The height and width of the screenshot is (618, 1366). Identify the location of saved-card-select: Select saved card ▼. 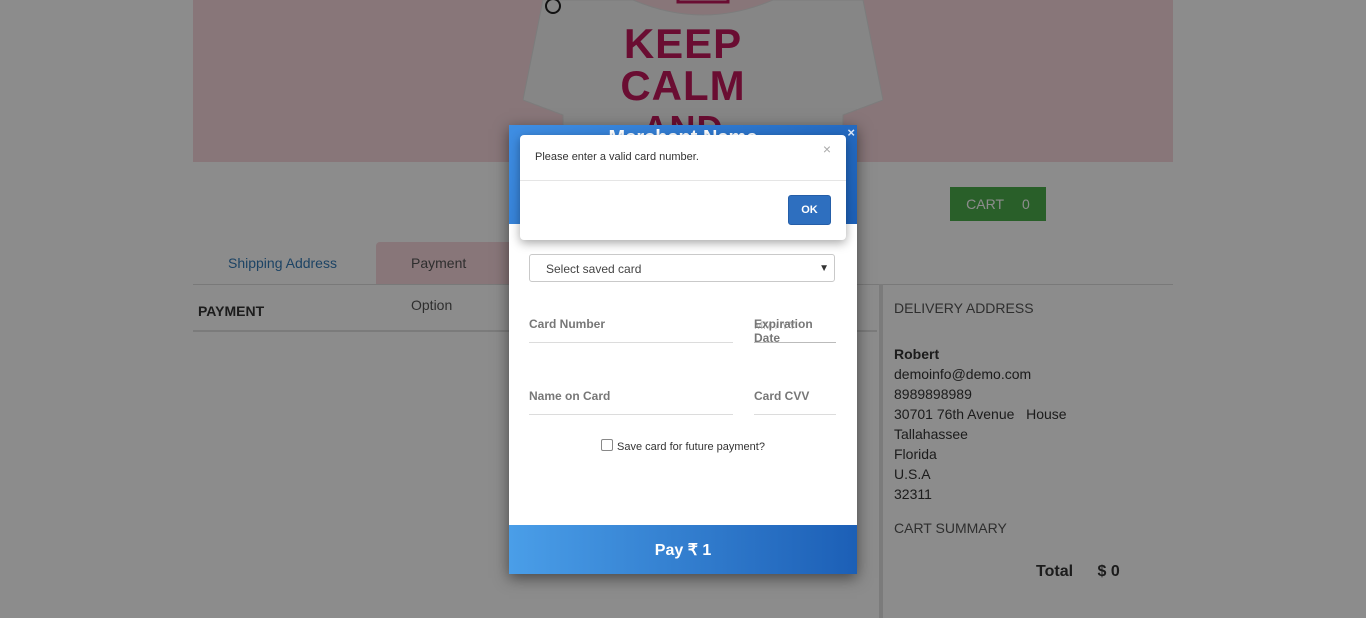
(682, 268).